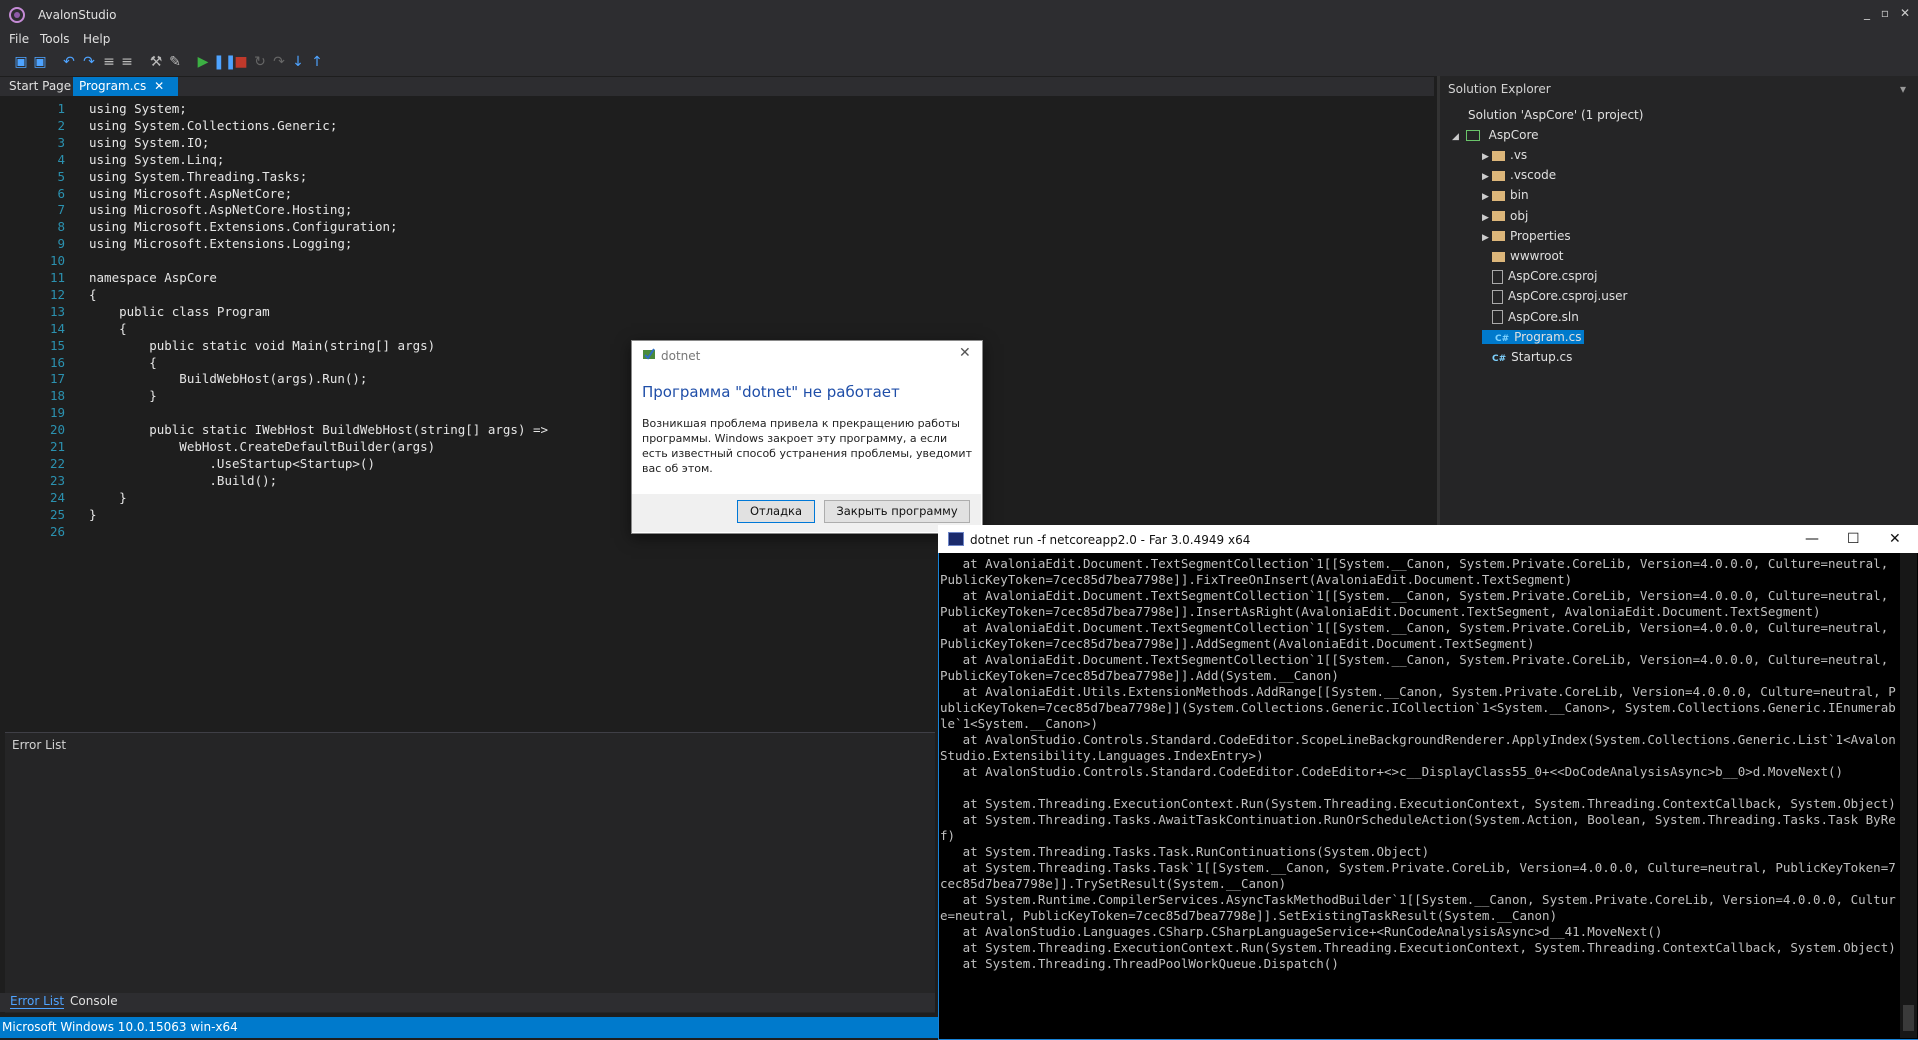 This screenshot has width=1918, height=1040. What do you see at coordinates (1568, 296) in the screenshot?
I see `tree-item-label: AspCore.csproj.user` at bounding box center [1568, 296].